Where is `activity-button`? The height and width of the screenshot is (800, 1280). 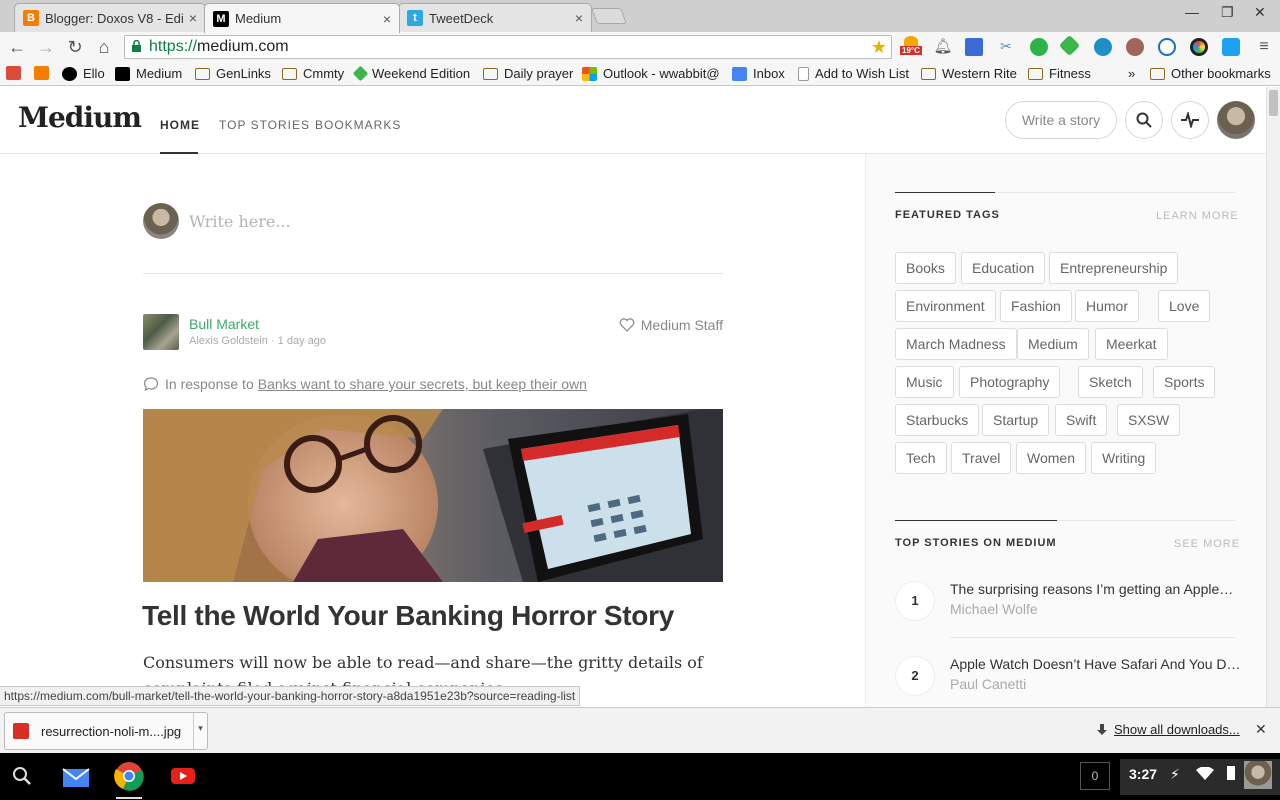 activity-button is located at coordinates (1190, 120).